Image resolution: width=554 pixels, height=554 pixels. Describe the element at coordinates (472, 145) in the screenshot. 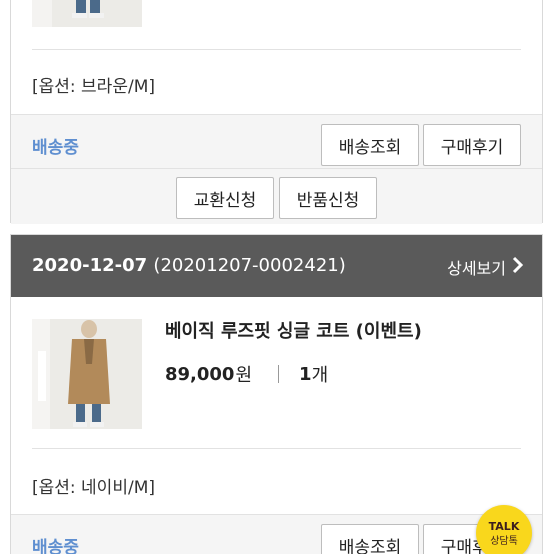

I see `purchase-review-button: 구매후기` at that location.